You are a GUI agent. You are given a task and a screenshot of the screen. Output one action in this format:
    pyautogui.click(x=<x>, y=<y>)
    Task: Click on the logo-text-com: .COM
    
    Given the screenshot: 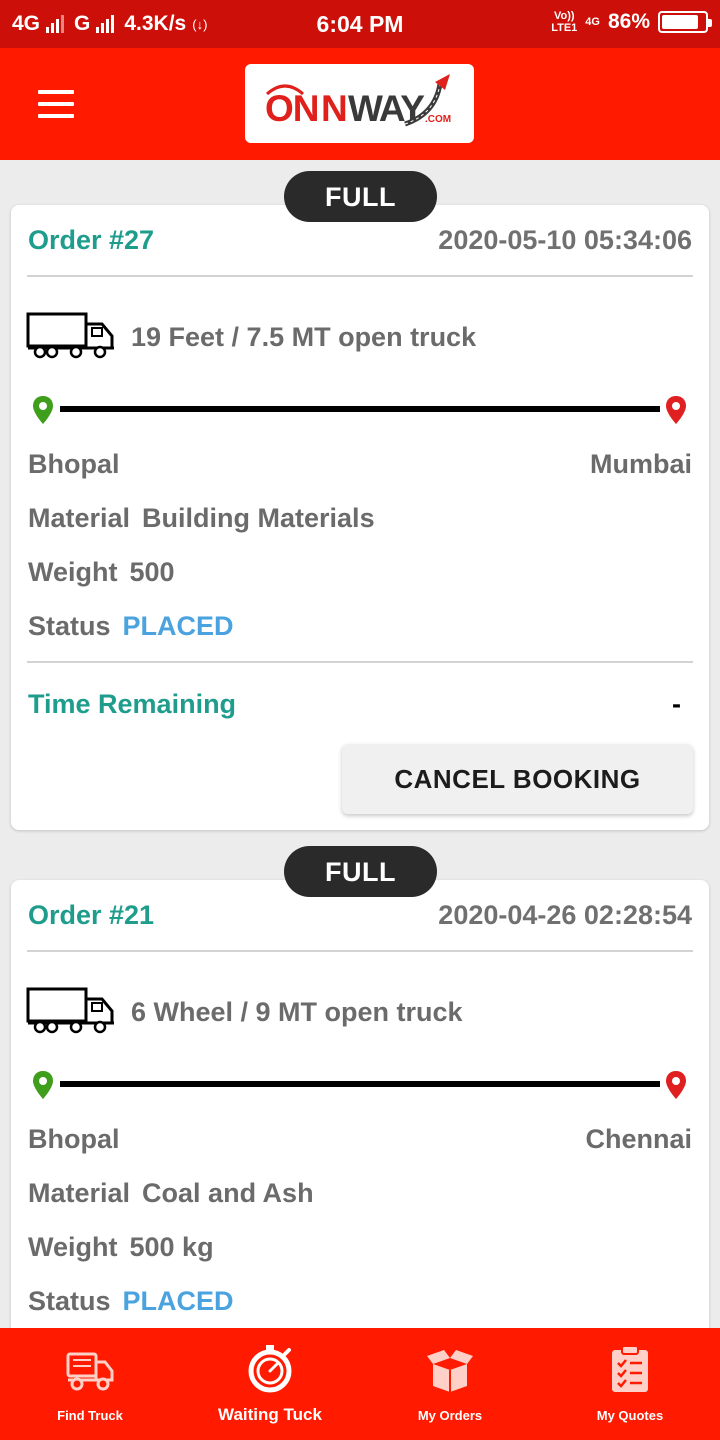 What is the action you would take?
    pyautogui.click(x=438, y=119)
    